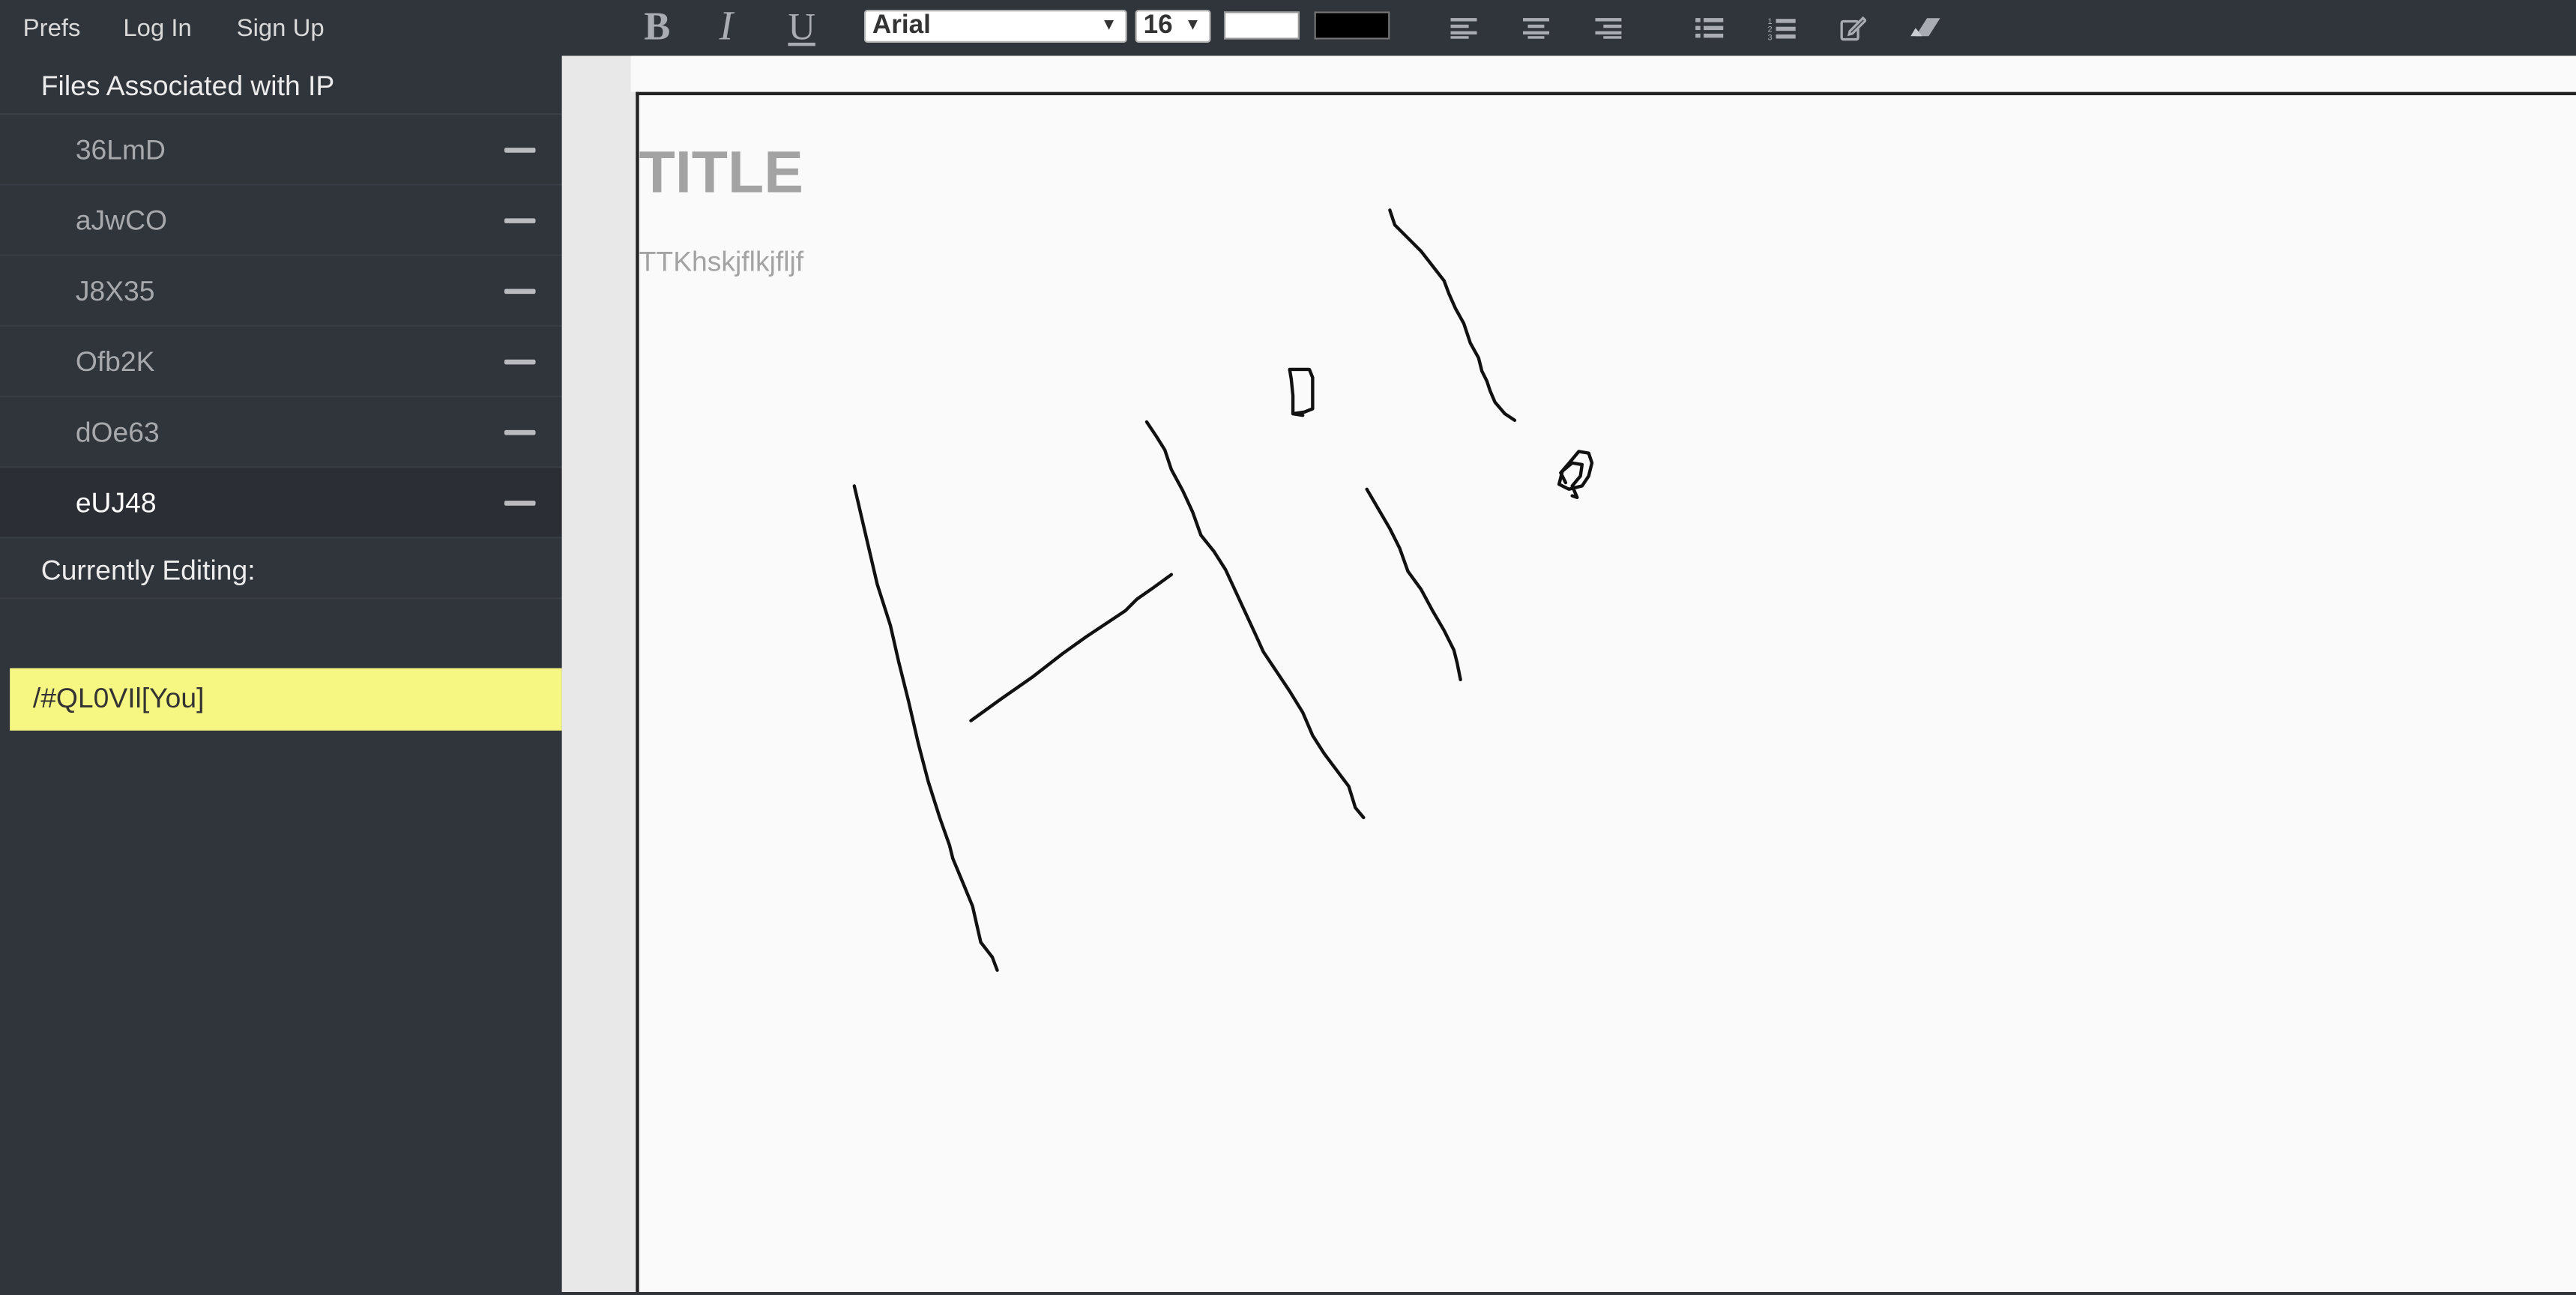 This screenshot has width=2576, height=1295. Describe the element at coordinates (115, 362) in the screenshot. I see `file-name: Ofb2K` at that location.